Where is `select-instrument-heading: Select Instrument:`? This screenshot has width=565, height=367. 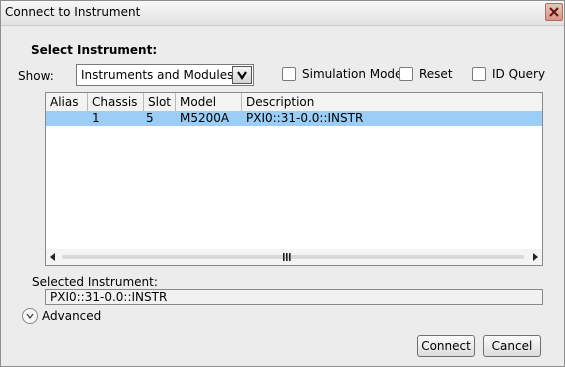 select-instrument-heading: Select Instrument: is located at coordinates (94, 50).